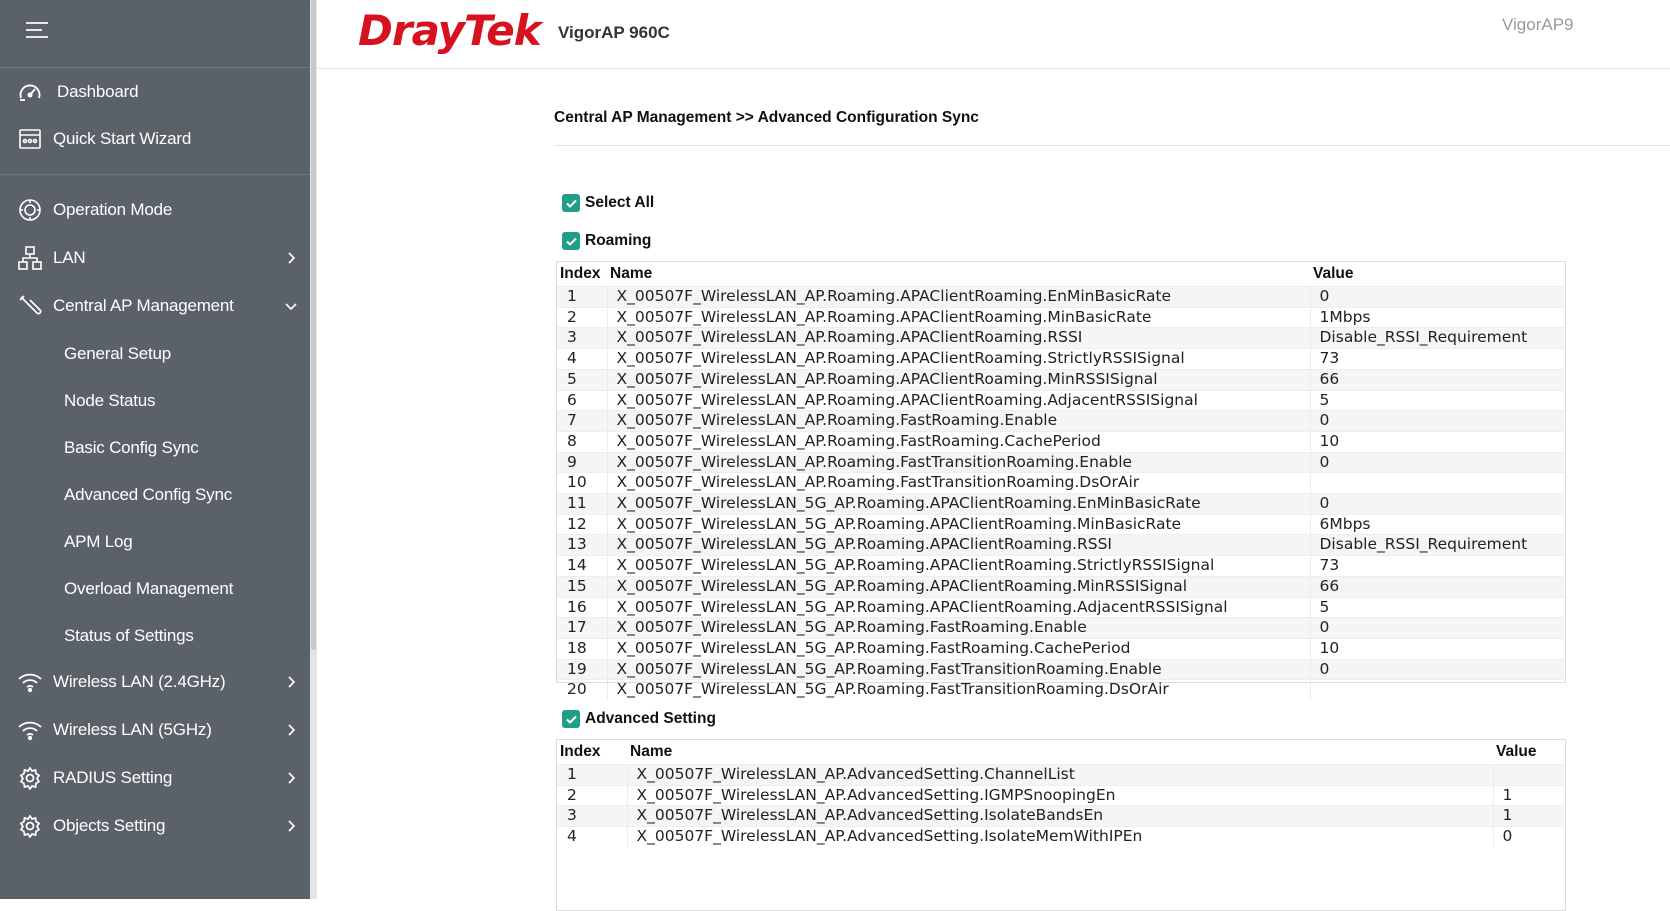  Describe the element at coordinates (1436, 648) in the screenshot. I see `row-value: 10` at that location.